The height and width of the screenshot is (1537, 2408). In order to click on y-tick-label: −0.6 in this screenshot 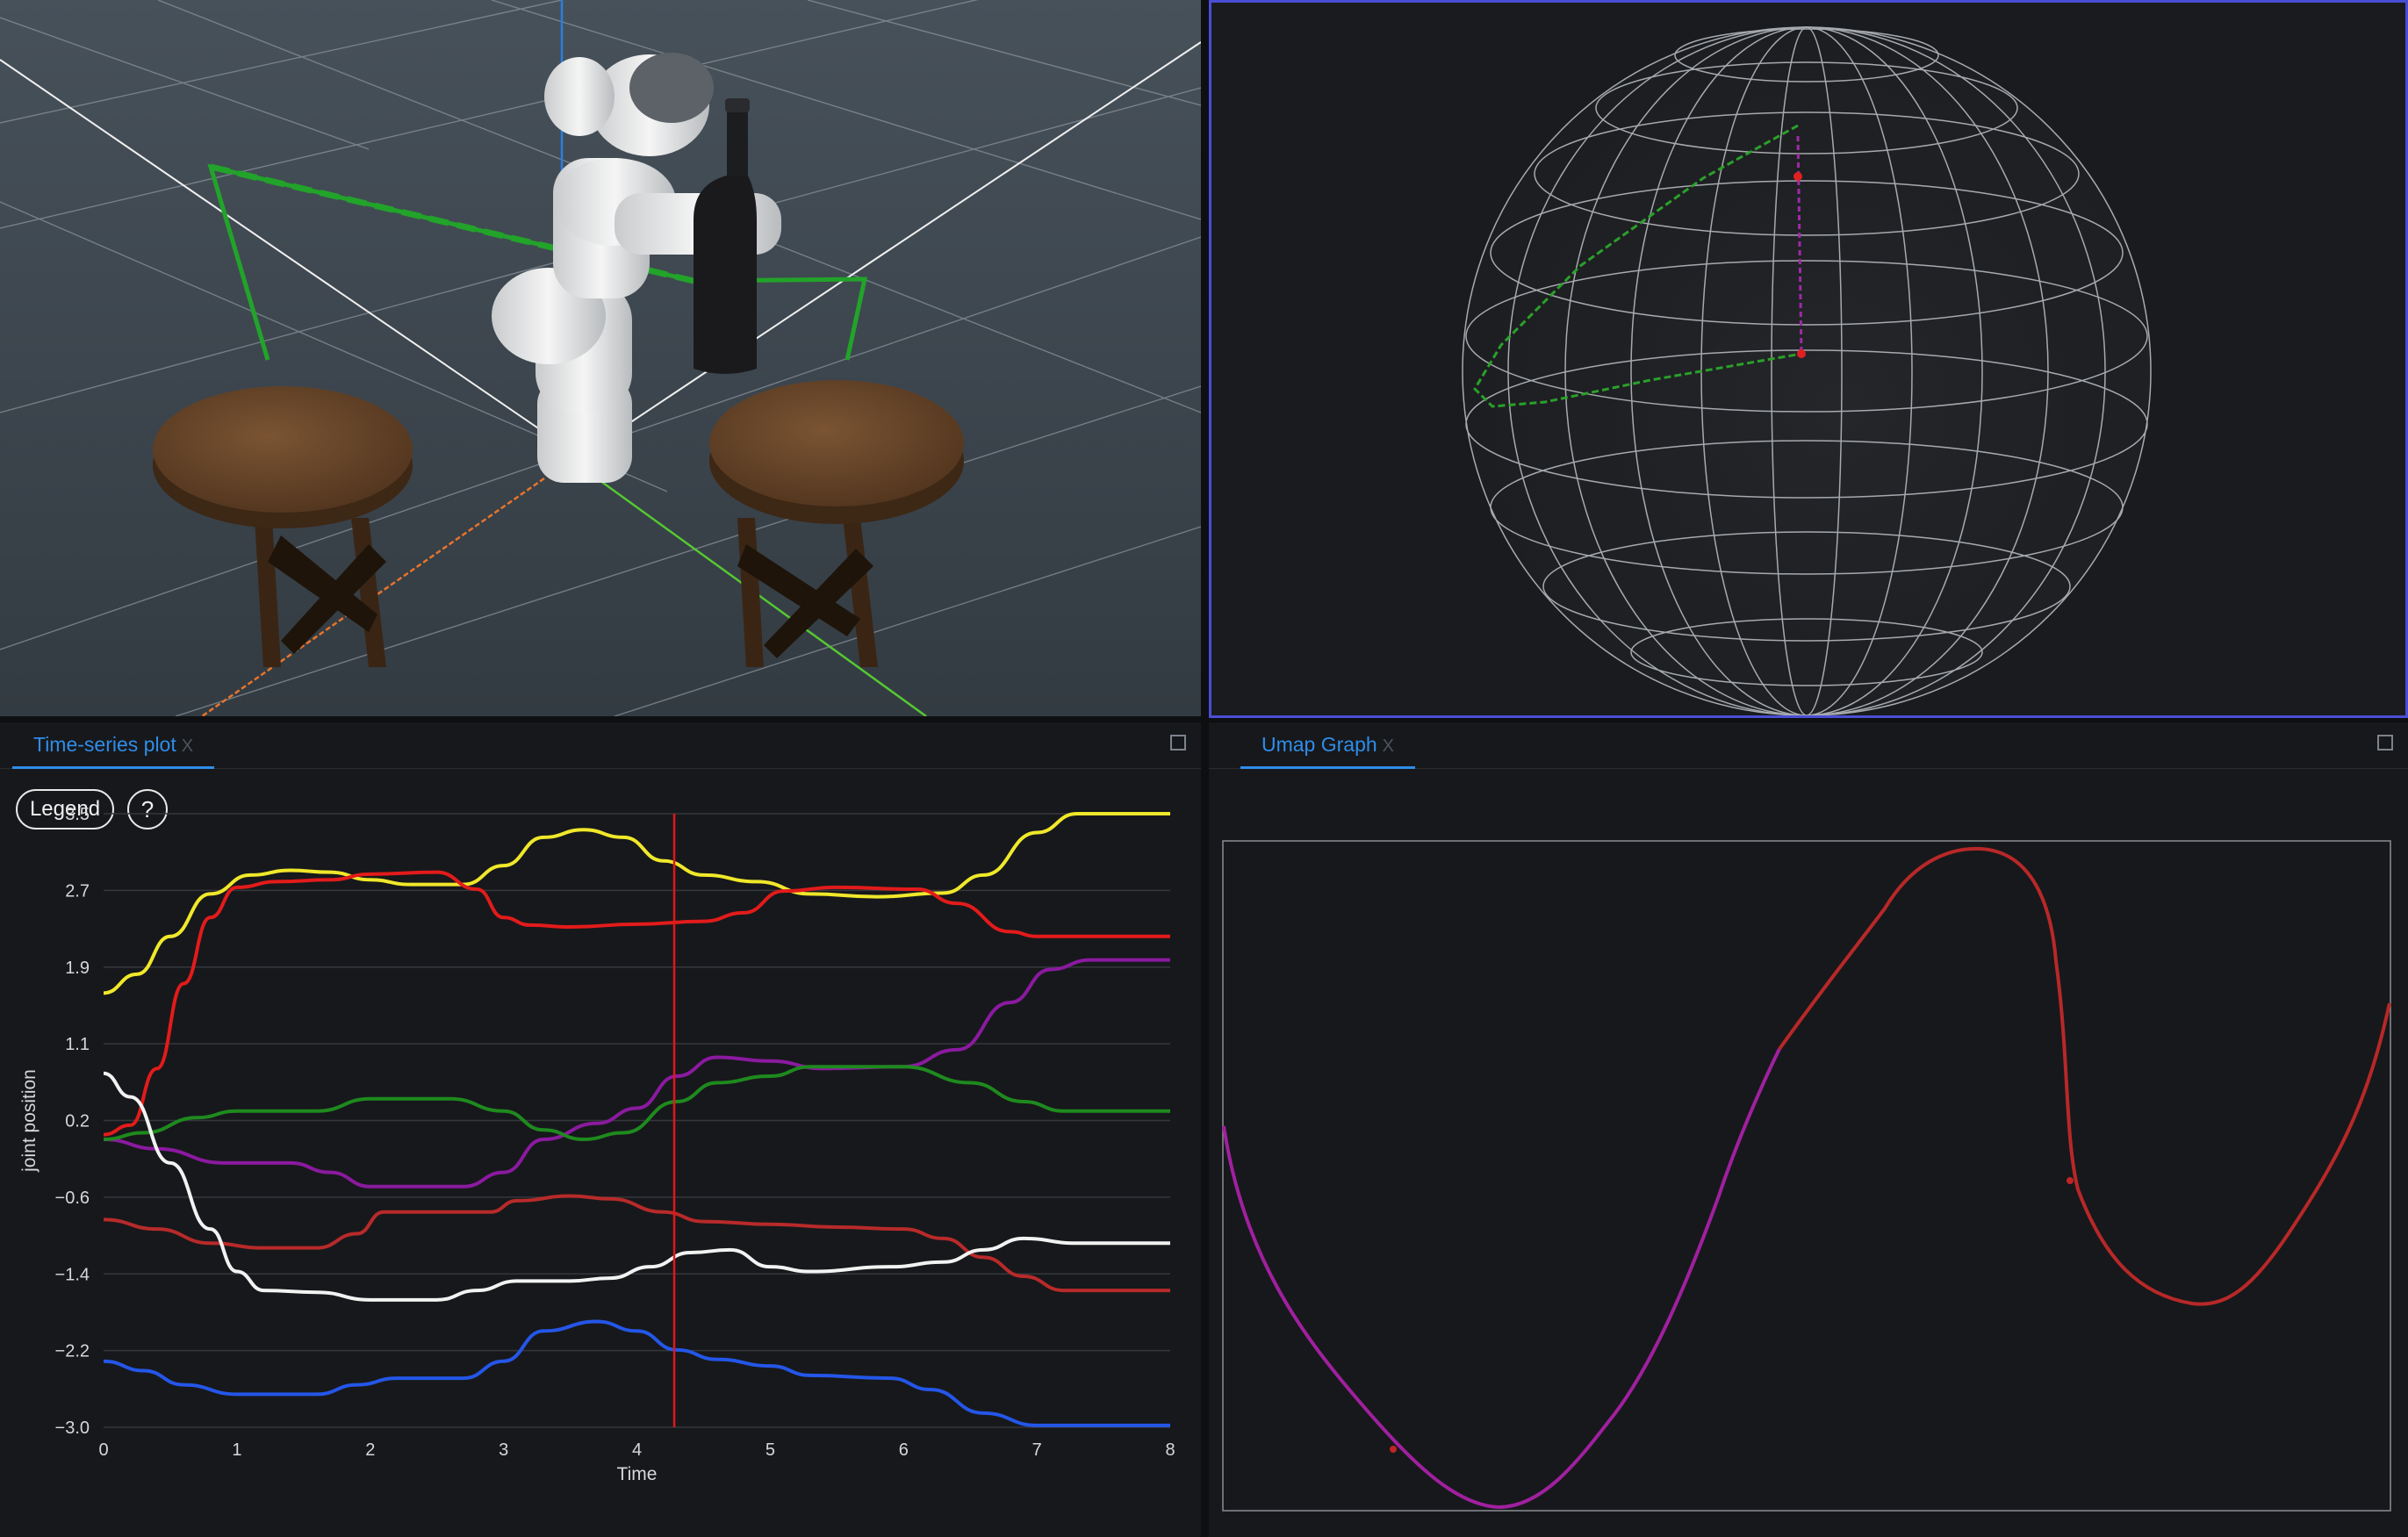, I will do `click(72, 1198)`.